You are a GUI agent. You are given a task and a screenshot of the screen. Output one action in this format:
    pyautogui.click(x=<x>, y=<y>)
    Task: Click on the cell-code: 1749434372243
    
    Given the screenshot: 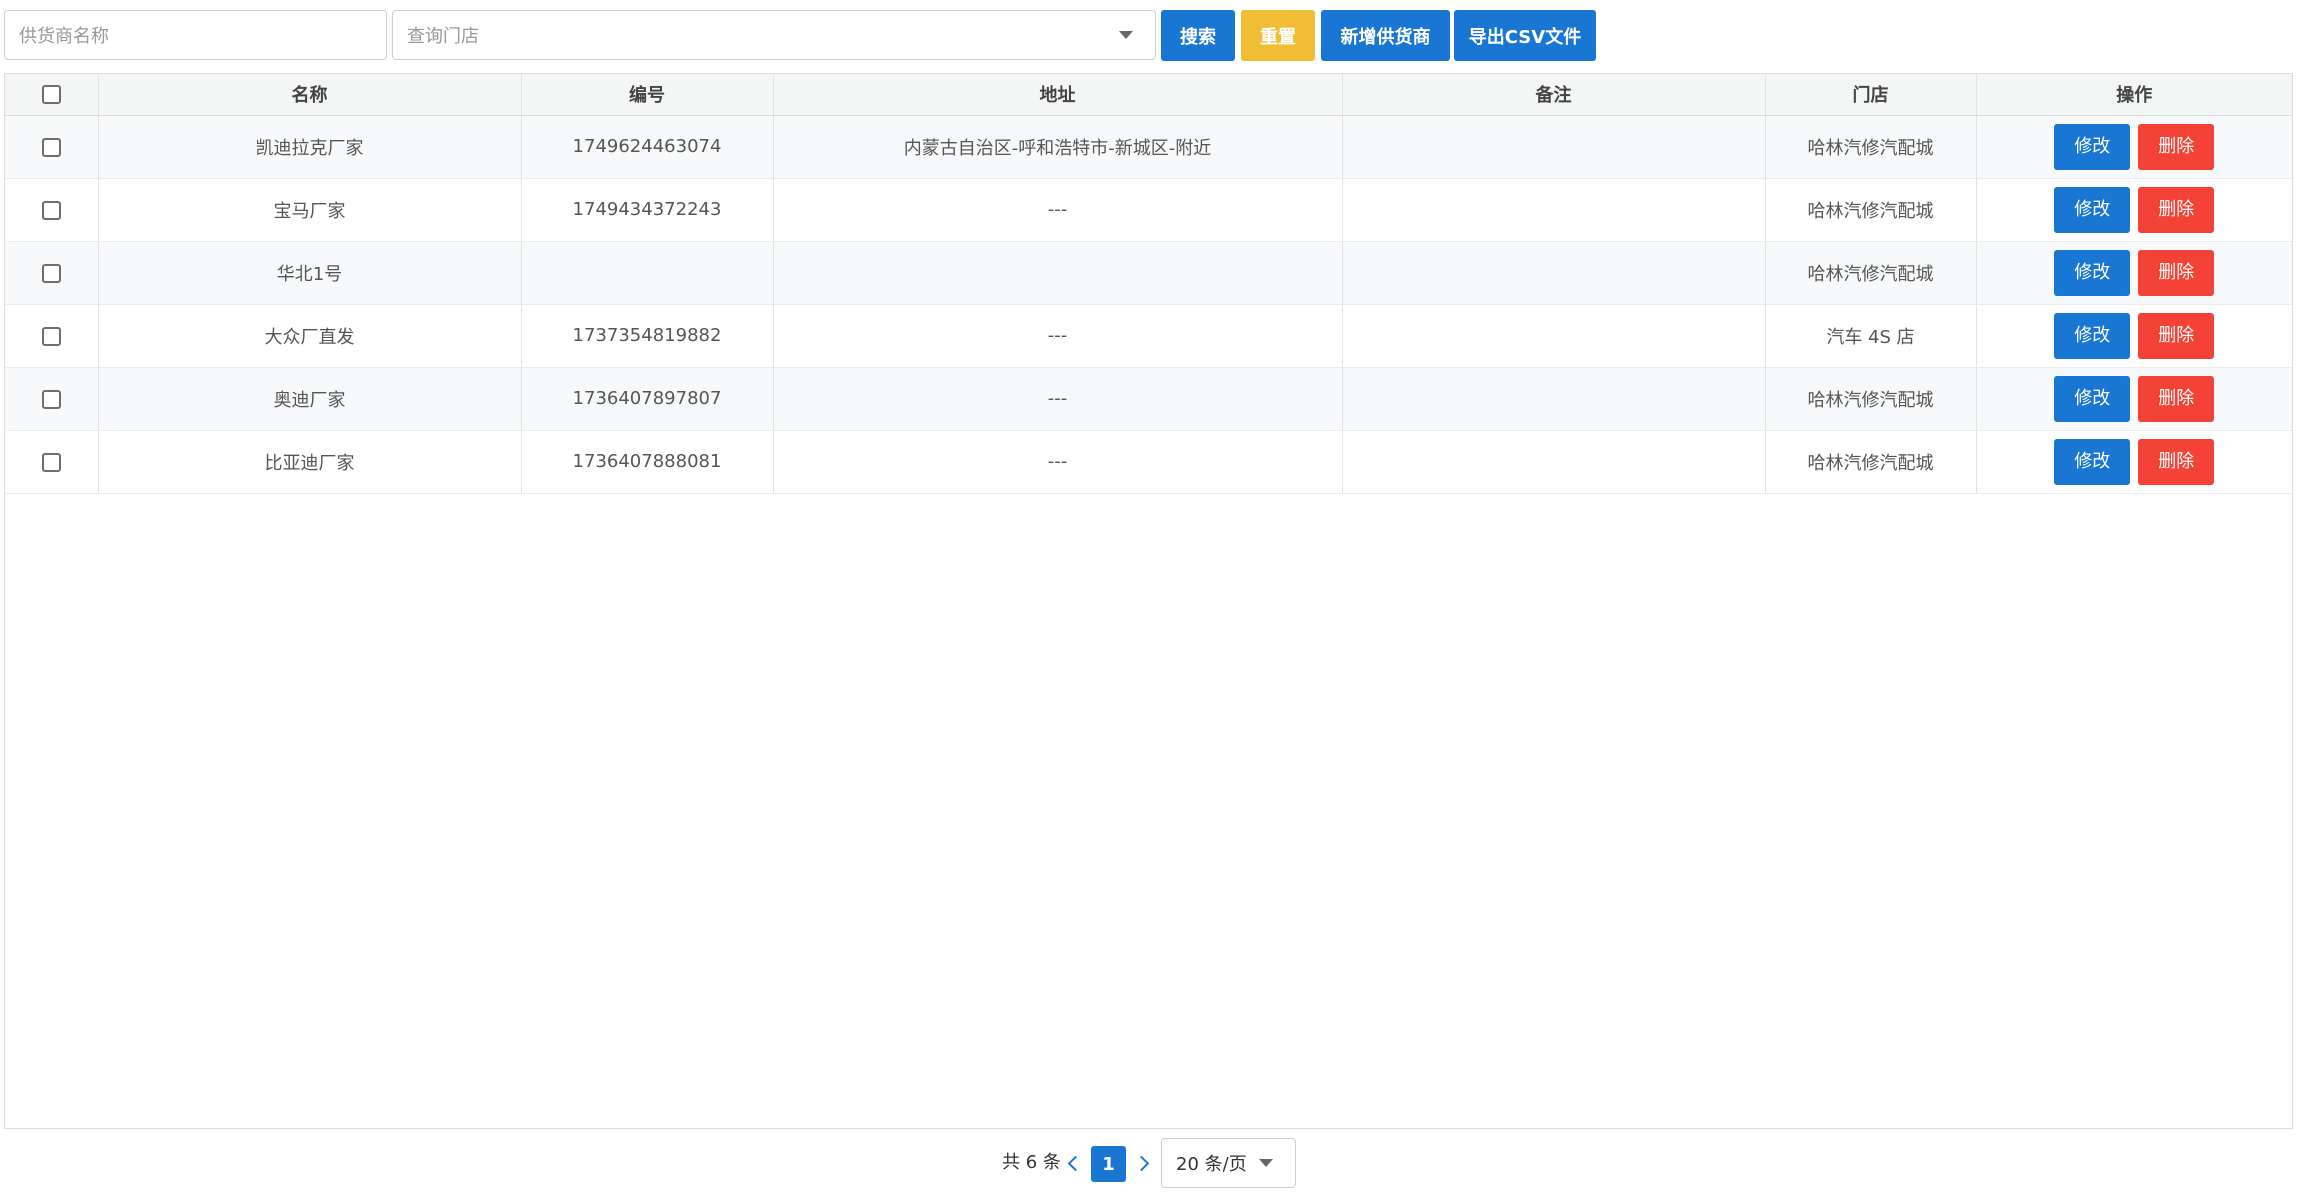 What is the action you would take?
    pyautogui.click(x=647, y=210)
    